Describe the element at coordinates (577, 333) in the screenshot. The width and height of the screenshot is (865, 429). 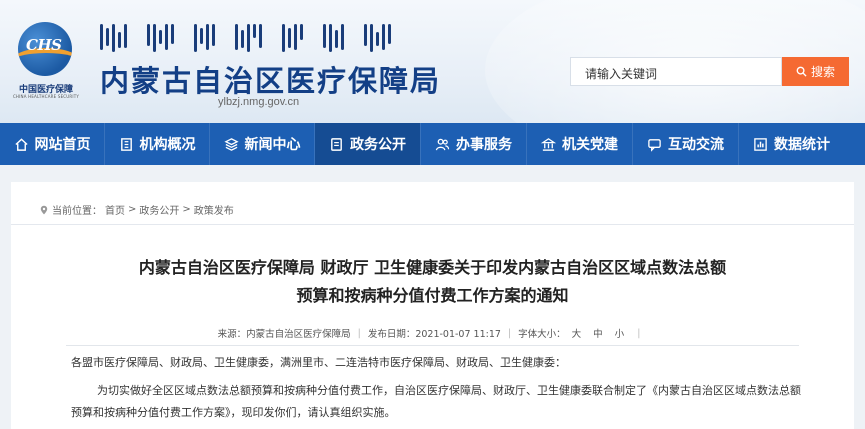
I see `font-size-large-button: 大` at that location.